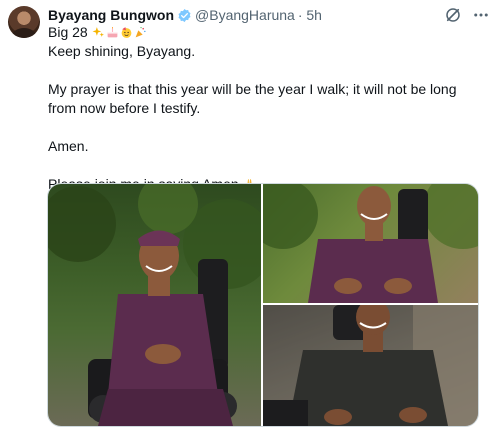 Image resolution: width=500 pixels, height=427 pixels. Describe the element at coordinates (68, 146) in the screenshot. I see `tweet-line: Amen.` at that location.